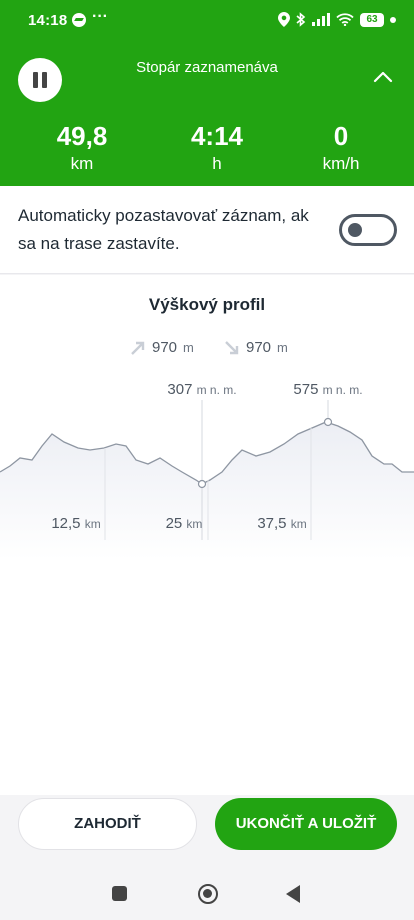  Describe the element at coordinates (368, 230) in the screenshot. I see `auto-pause-toggle` at that location.